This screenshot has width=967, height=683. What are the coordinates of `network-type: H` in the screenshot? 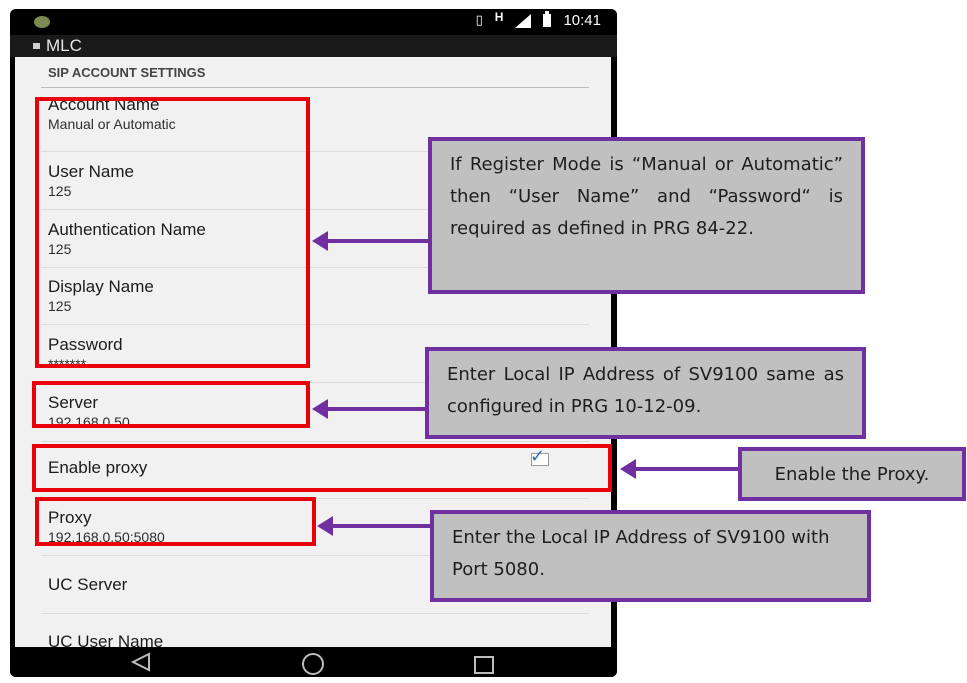 It's located at (499, 16).